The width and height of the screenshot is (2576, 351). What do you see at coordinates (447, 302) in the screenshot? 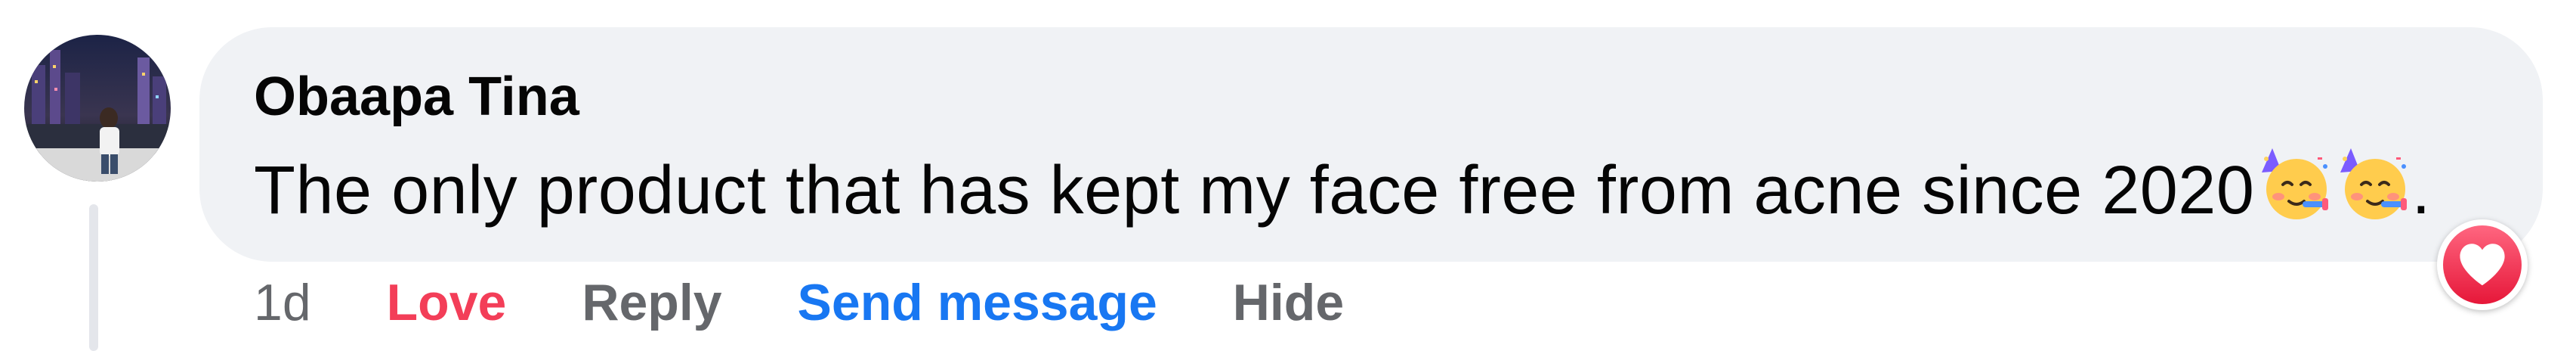
I see `love-button: Love` at bounding box center [447, 302].